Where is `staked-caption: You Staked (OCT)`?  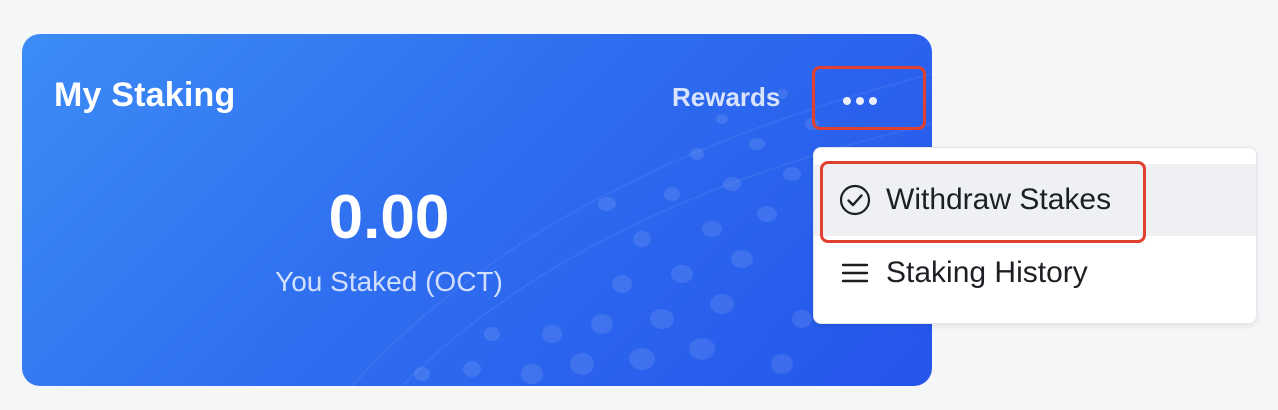 staked-caption: You Staked (OCT) is located at coordinates (389, 281).